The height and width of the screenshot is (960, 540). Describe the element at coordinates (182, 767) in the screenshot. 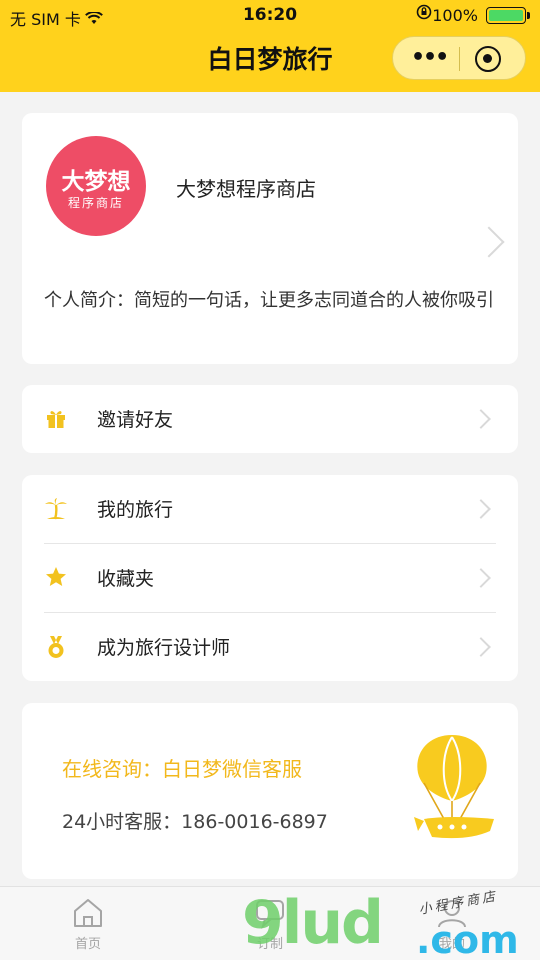

I see `online-consult-text: 在线咨询：白日梦微信客服` at that location.